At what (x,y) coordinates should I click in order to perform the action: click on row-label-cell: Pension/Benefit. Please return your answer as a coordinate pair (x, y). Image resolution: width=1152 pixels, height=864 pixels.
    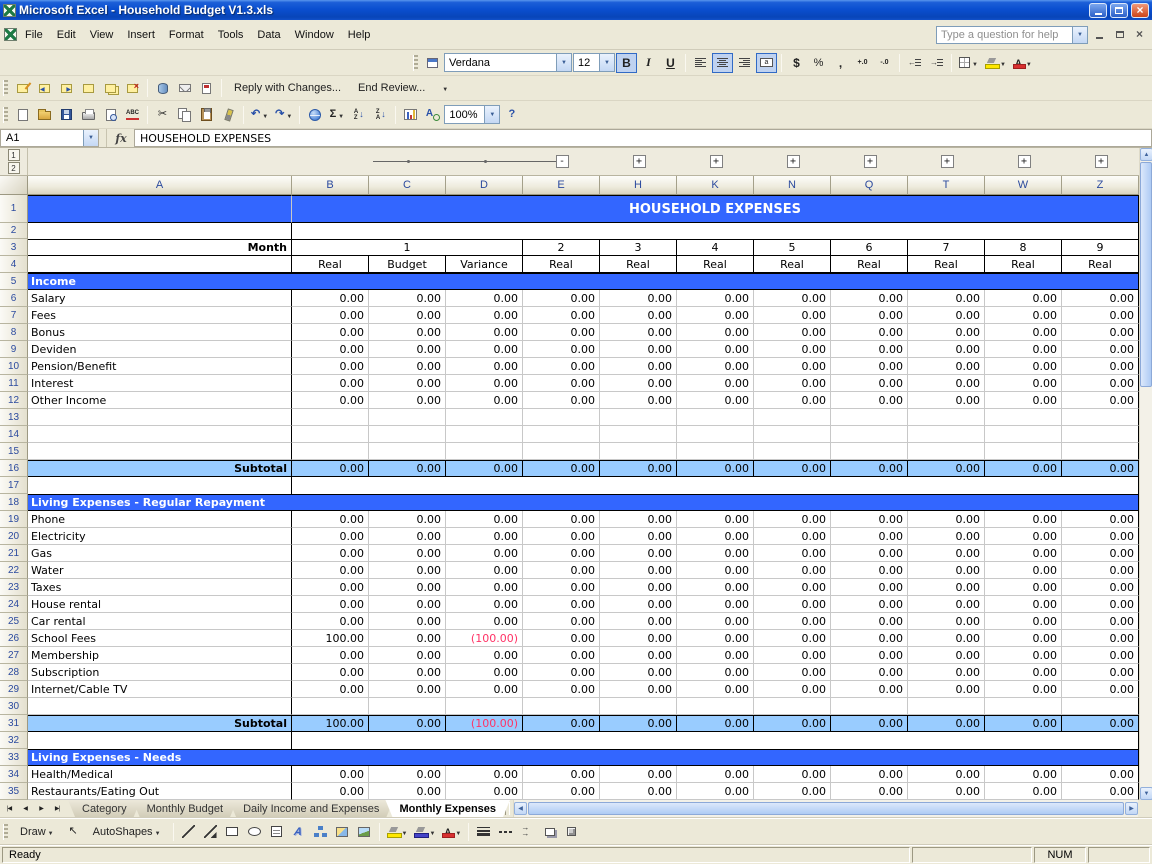
    Looking at the image, I should click on (160, 366).